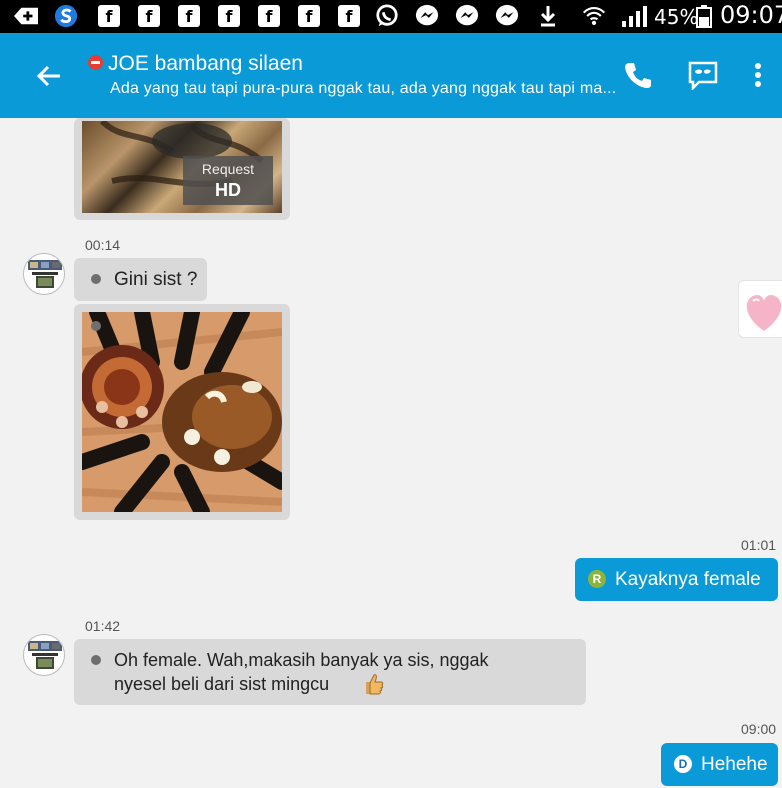  I want to click on image-message, so click(182, 412).